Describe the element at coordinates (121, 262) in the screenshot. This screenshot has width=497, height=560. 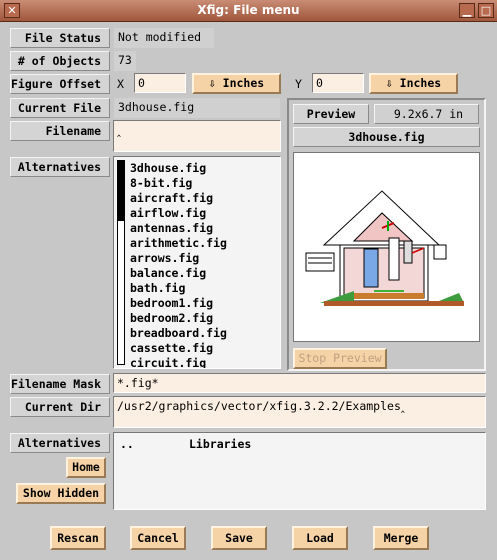
I see `file-list-scrollbar` at that location.